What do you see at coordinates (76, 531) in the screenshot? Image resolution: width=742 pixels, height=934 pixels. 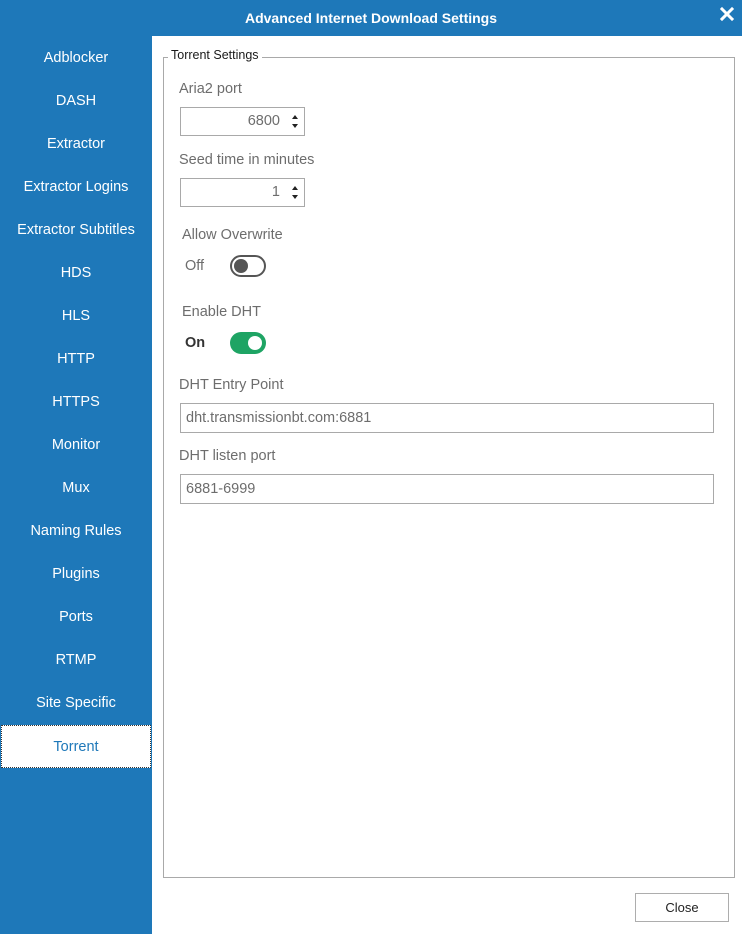 I see `sidebar-item-naming-rules: Naming Rules` at bounding box center [76, 531].